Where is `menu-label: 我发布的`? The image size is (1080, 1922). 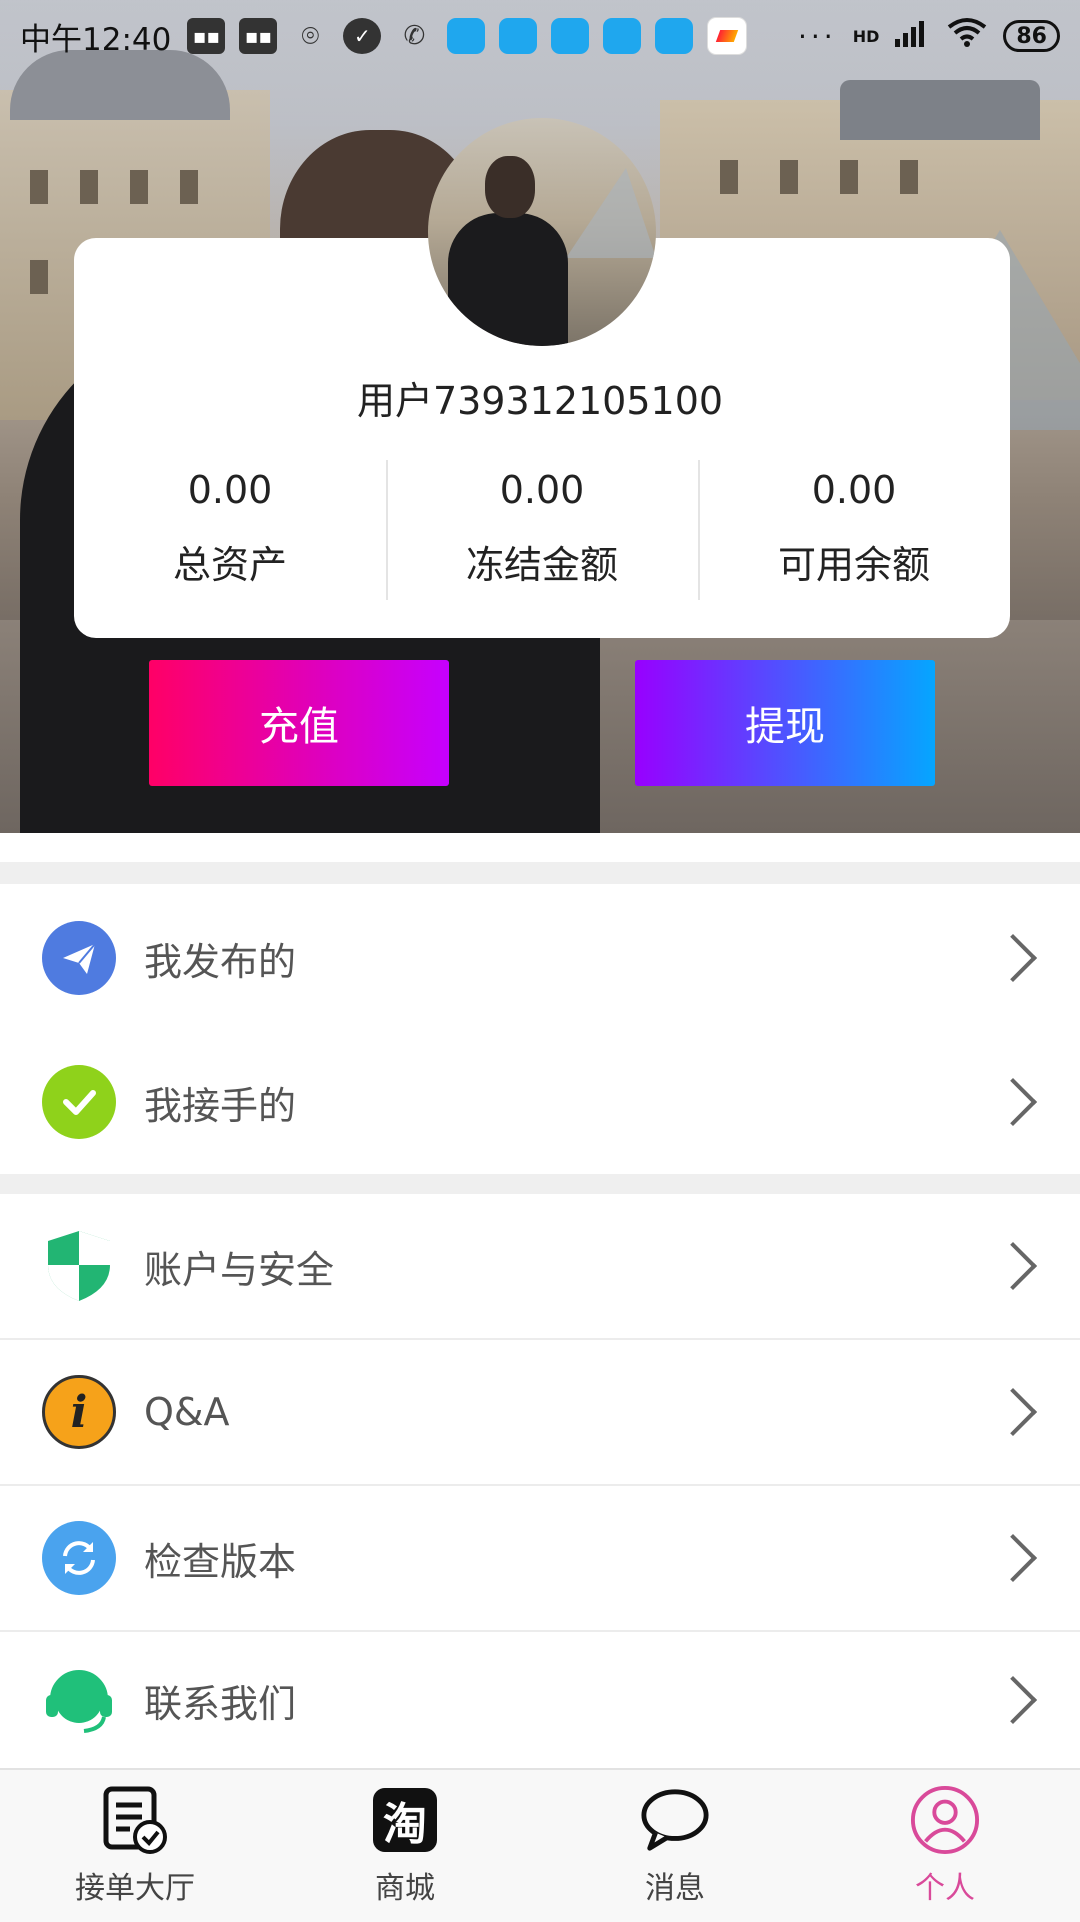 menu-label: 我发布的 is located at coordinates (220, 961).